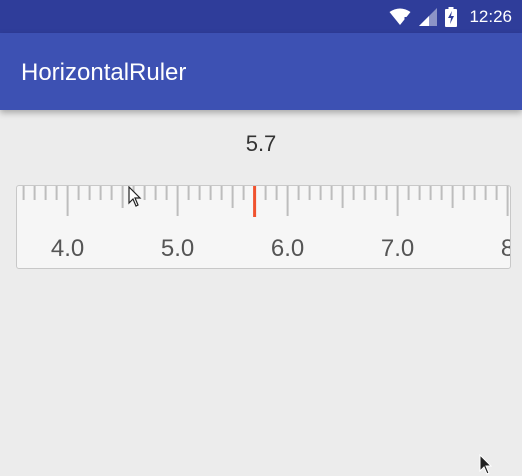 The image size is (522, 476). Describe the element at coordinates (397, 248) in the screenshot. I see `tick-label: 7.0` at that location.